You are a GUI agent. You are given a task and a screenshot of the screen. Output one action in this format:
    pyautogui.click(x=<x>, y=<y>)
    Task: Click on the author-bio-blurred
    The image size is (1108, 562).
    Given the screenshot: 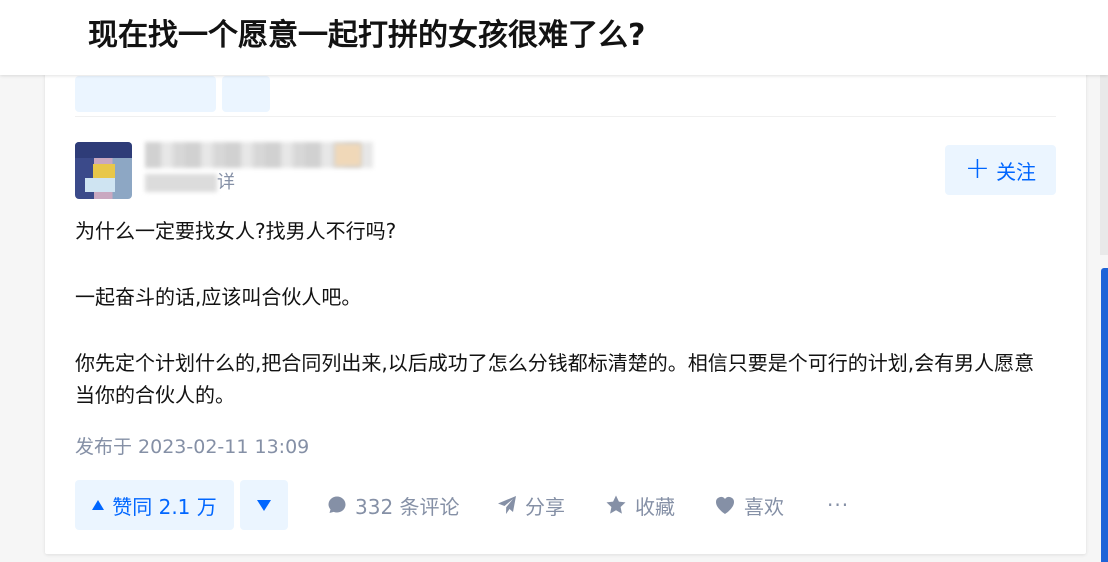 What is the action you would take?
    pyautogui.click(x=181, y=183)
    